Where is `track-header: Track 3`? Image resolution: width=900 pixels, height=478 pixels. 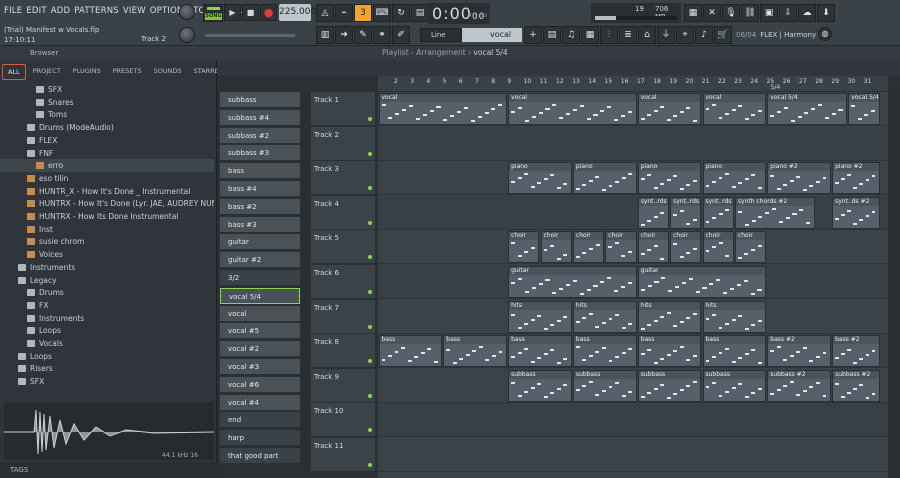 track-header: Track 3 is located at coordinates (343, 178).